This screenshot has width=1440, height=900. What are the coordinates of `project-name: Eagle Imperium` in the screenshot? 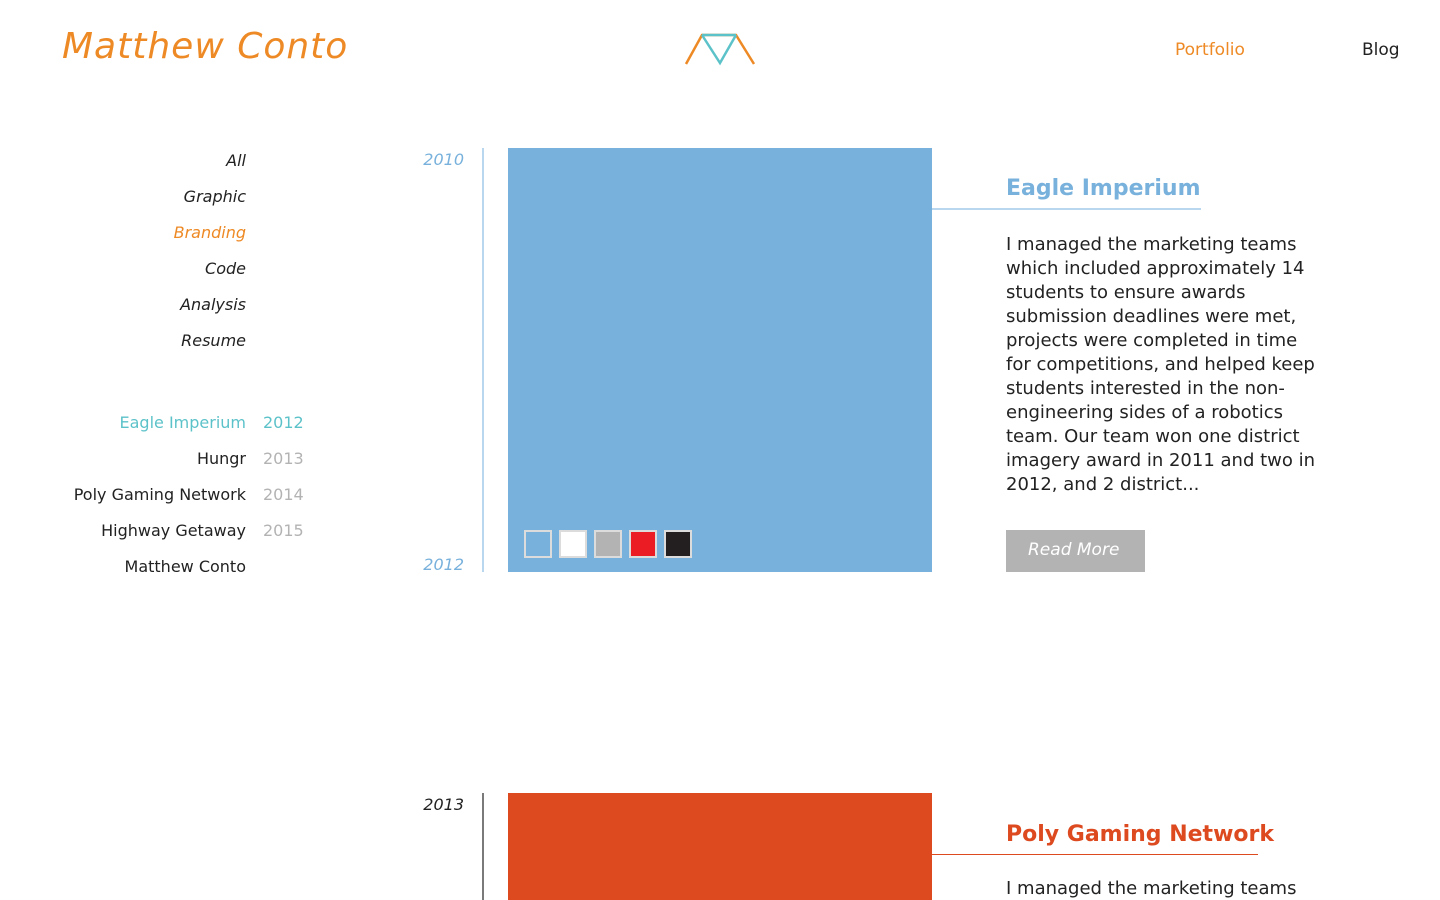 It's located at (183, 423).